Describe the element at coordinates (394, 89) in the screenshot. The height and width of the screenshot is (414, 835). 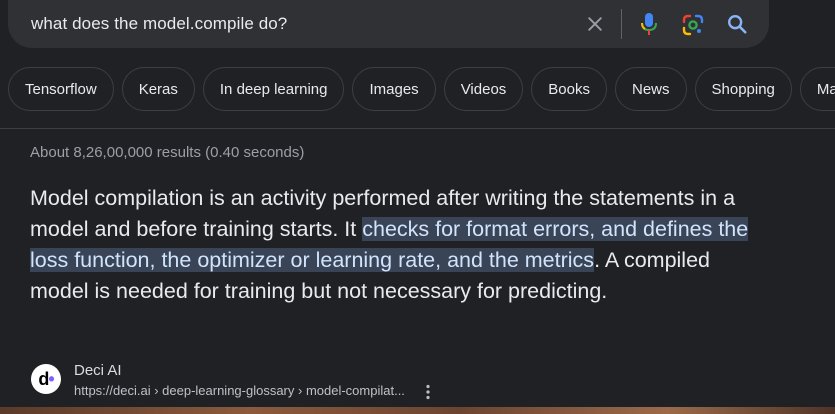
I see `chip-images: Images` at that location.